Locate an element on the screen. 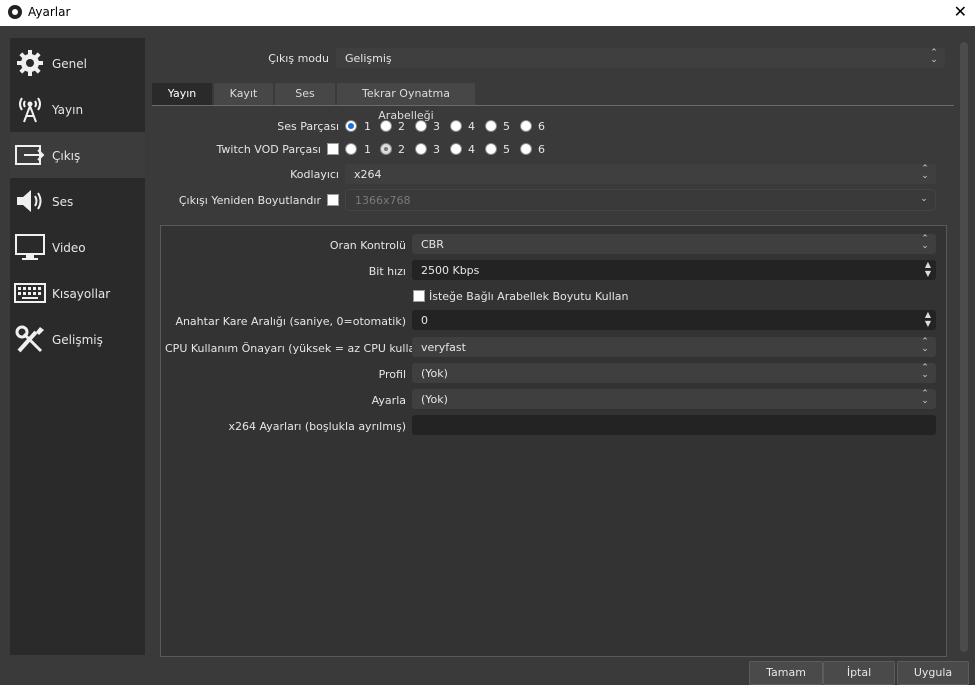  twitch-vod-option-label: 2 is located at coordinates (401, 149).